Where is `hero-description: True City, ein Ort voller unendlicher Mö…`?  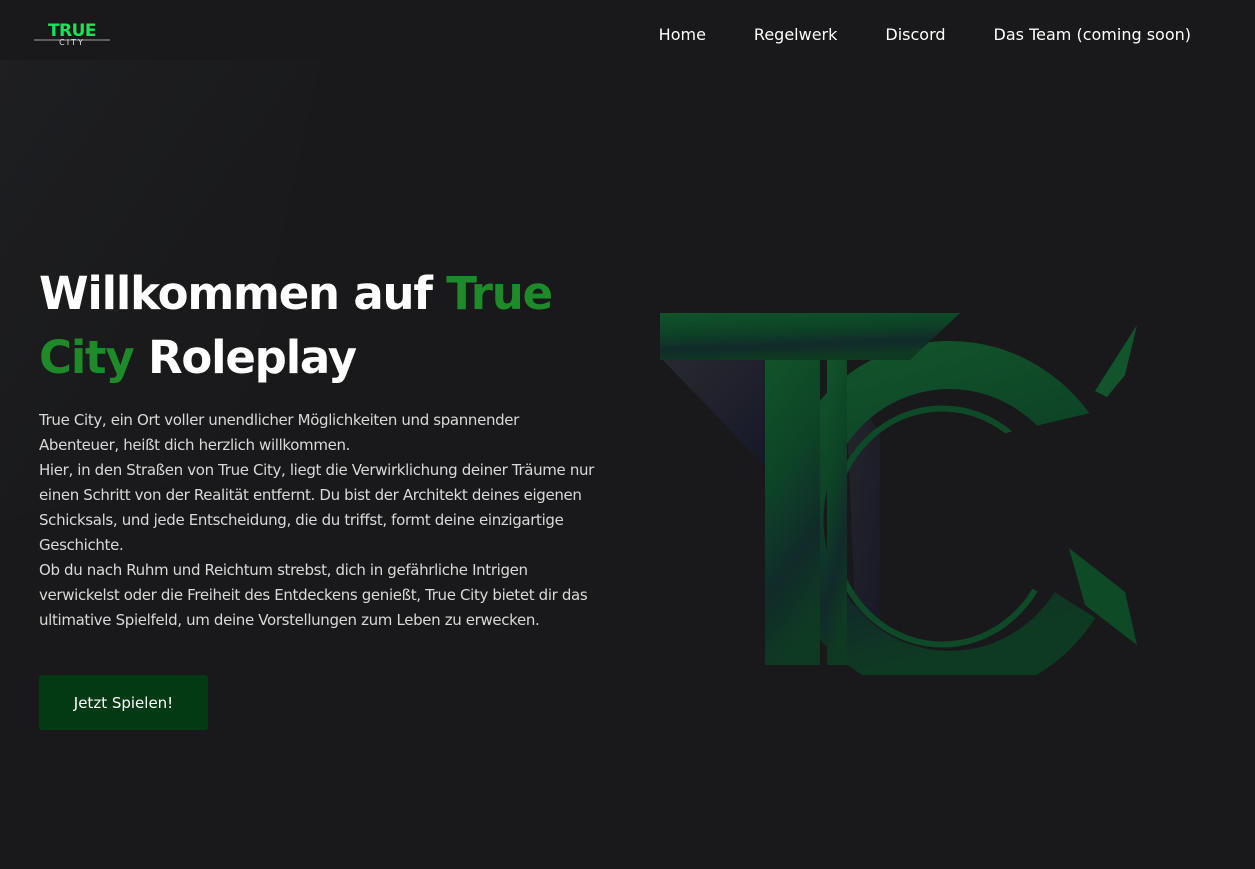 hero-description: True City, ein Ort voller unendlicher Mö… is located at coordinates (319, 520).